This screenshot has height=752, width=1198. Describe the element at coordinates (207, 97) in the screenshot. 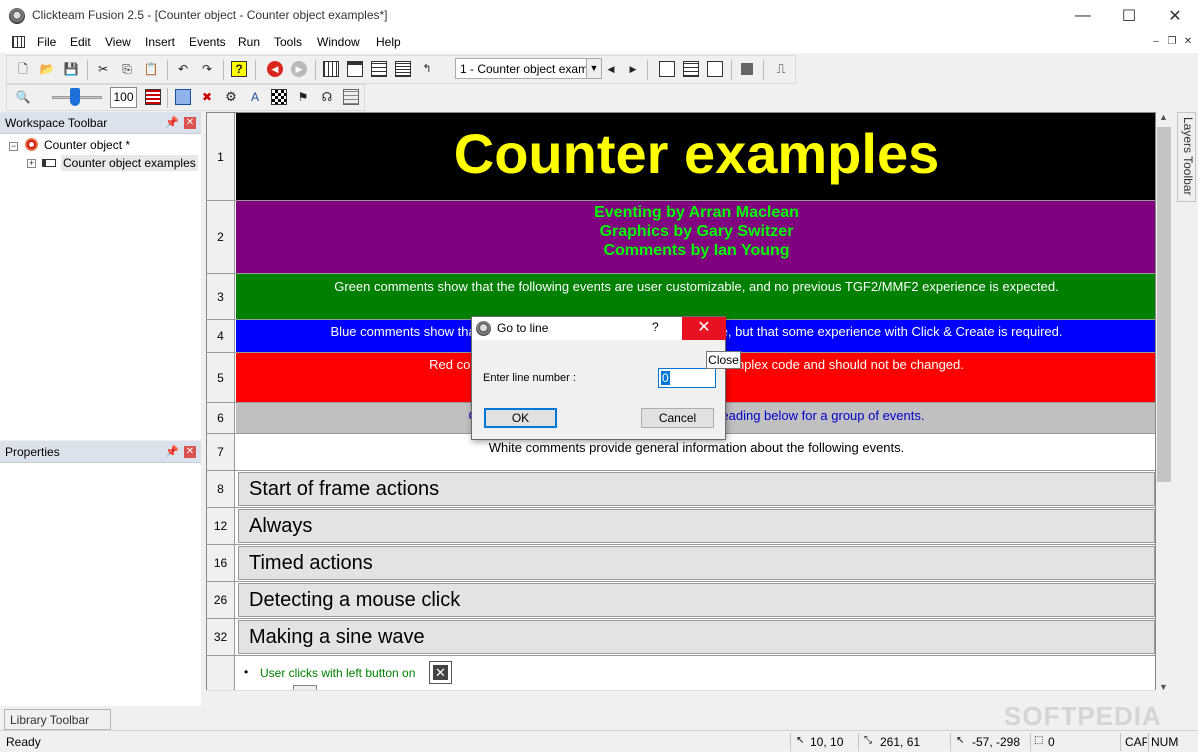

I see `toggle-event-icon: ✖` at that location.